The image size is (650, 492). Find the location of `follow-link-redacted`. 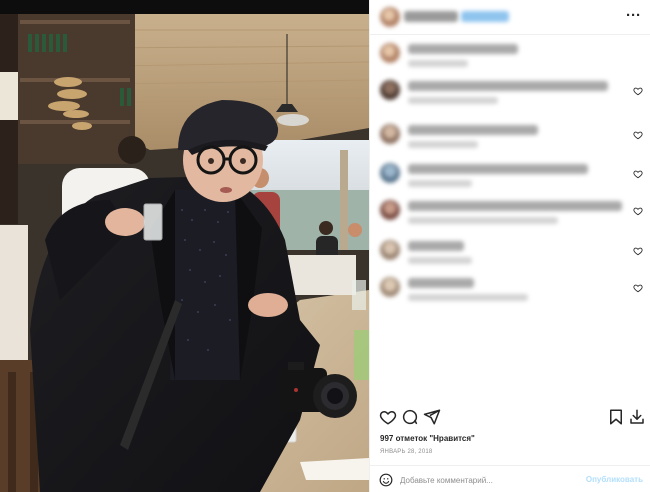

follow-link-redacted is located at coordinates (485, 16).